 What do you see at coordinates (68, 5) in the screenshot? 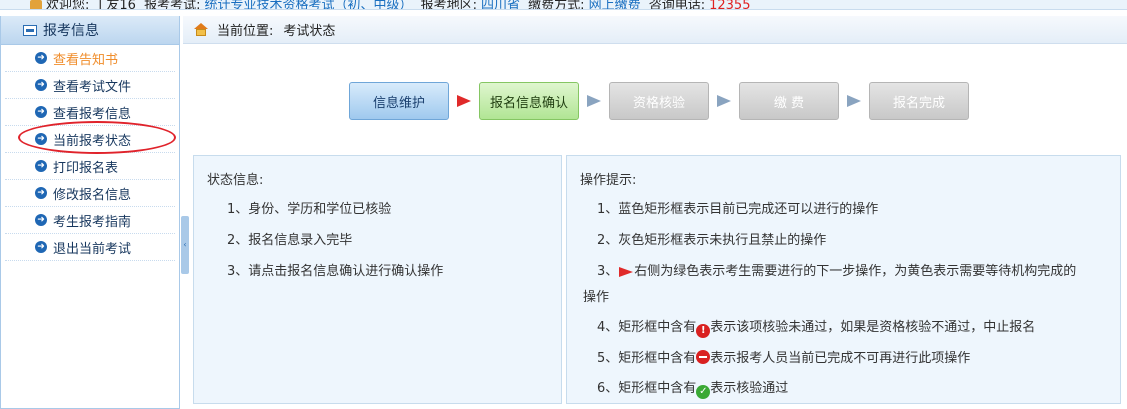
I see `welcome-label: 欢迎您:` at bounding box center [68, 5].